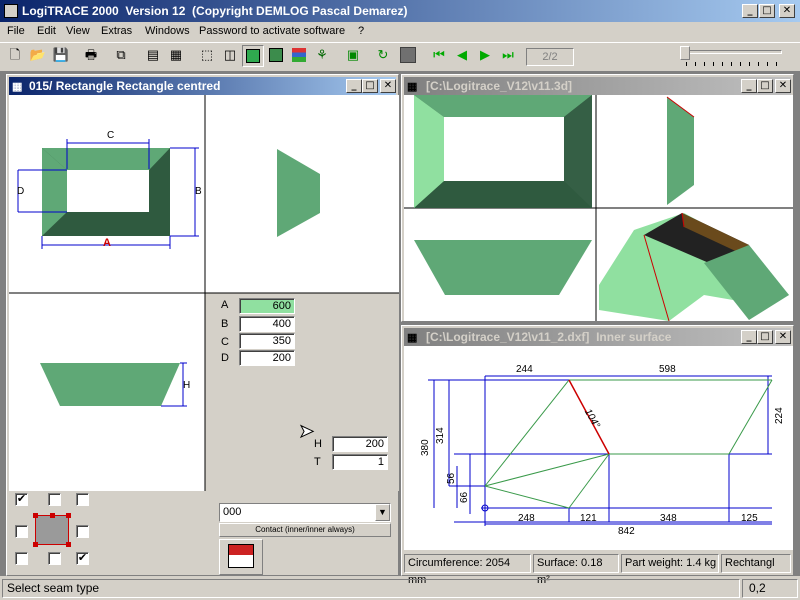  I want to click on mouse-cursor-icon: ➤, so click(306, 431).